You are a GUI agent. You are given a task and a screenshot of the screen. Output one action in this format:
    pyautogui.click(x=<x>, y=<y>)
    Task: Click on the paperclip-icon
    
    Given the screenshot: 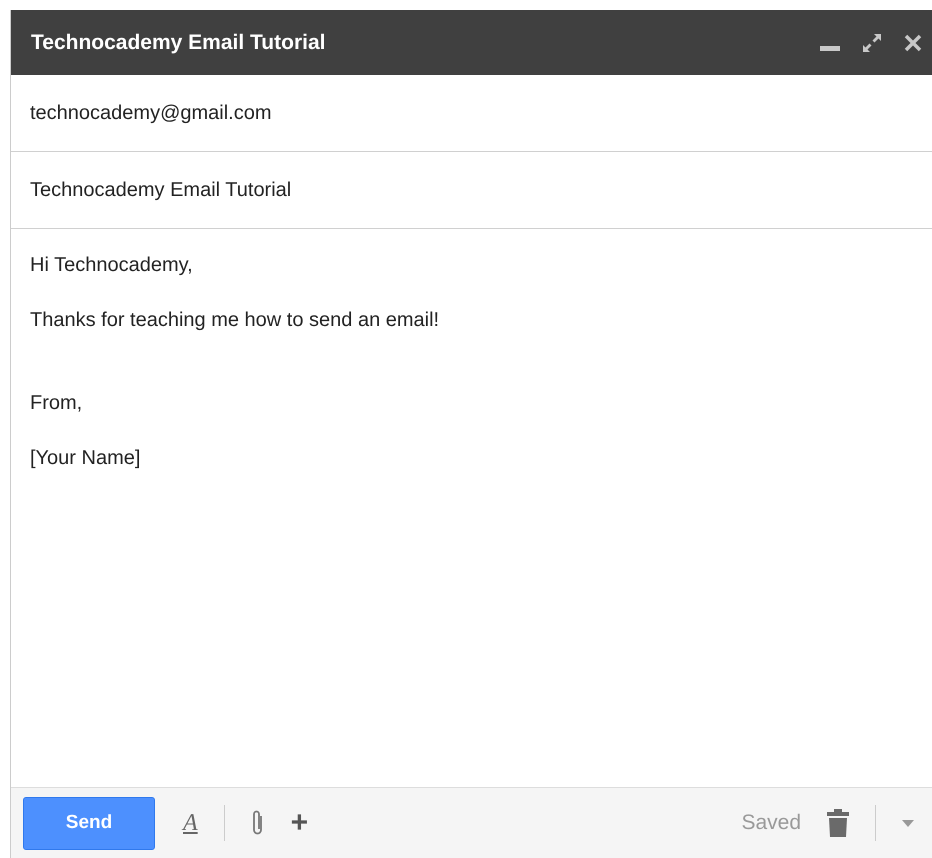 What is the action you would take?
    pyautogui.click(x=257, y=823)
    